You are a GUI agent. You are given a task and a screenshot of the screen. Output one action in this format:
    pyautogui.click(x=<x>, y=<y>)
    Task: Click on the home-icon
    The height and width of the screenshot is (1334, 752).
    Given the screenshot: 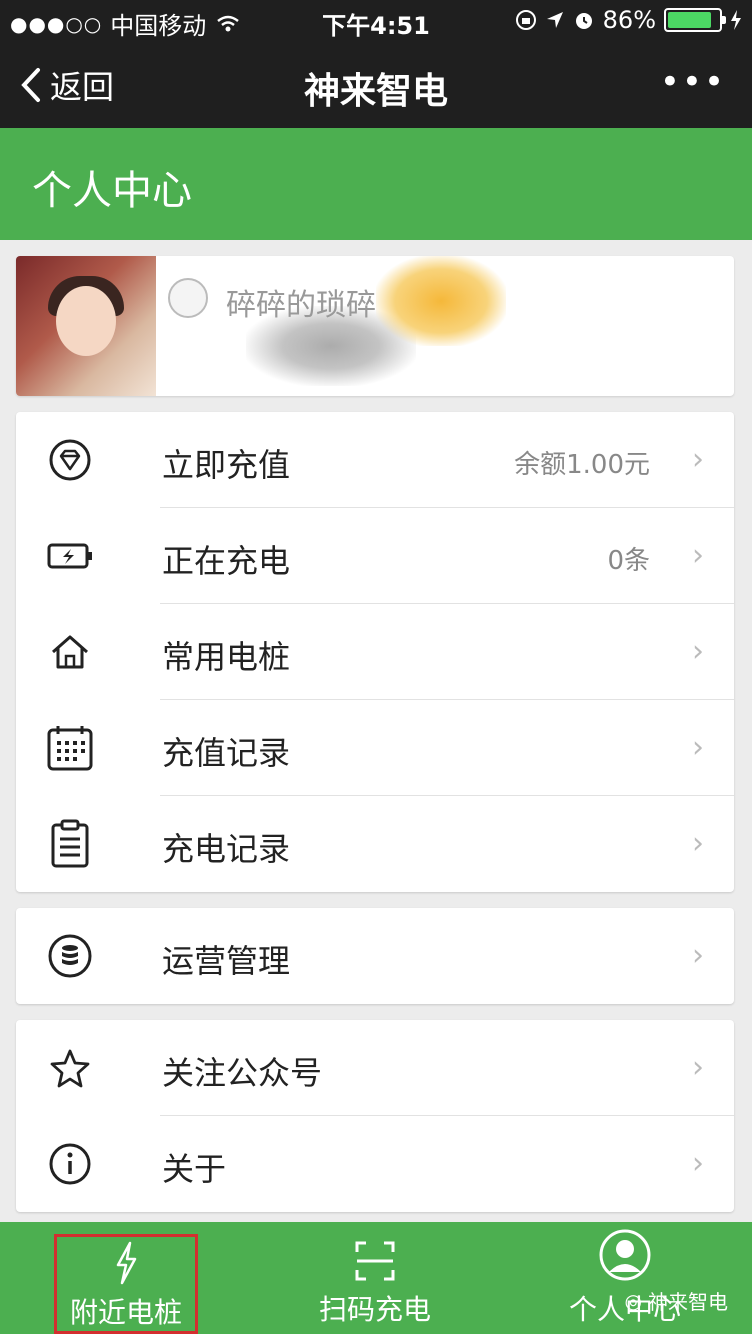 What is the action you would take?
    pyautogui.click(x=70, y=652)
    